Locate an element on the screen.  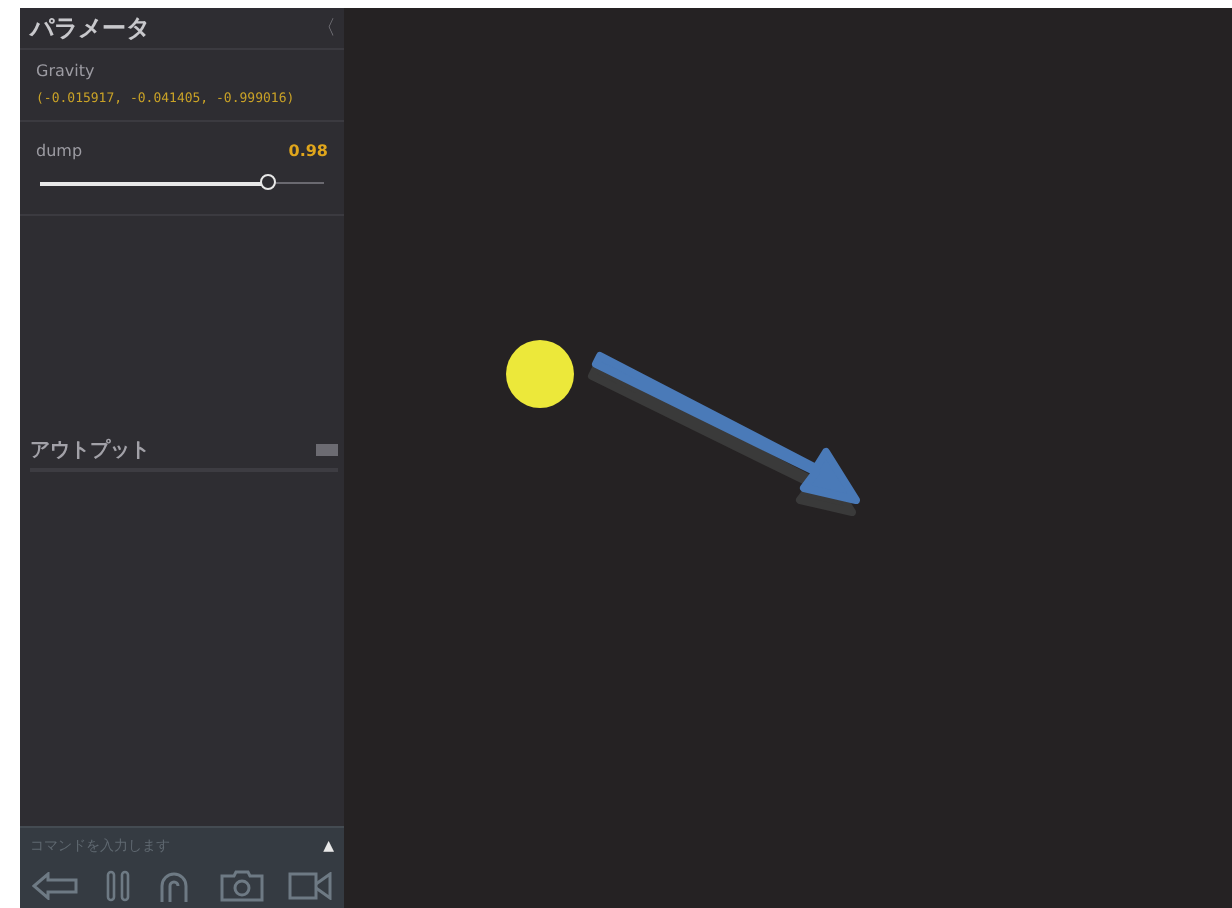
parameter-value: 0.98 is located at coordinates (308, 151).